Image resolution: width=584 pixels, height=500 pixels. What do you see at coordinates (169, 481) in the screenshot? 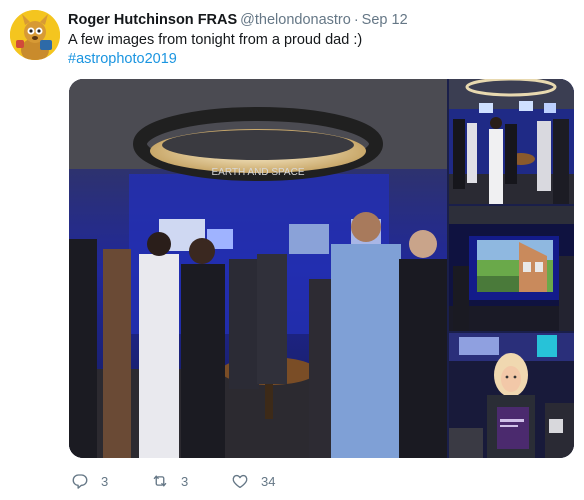
I see `retweet-button: 3` at bounding box center [169, 481].